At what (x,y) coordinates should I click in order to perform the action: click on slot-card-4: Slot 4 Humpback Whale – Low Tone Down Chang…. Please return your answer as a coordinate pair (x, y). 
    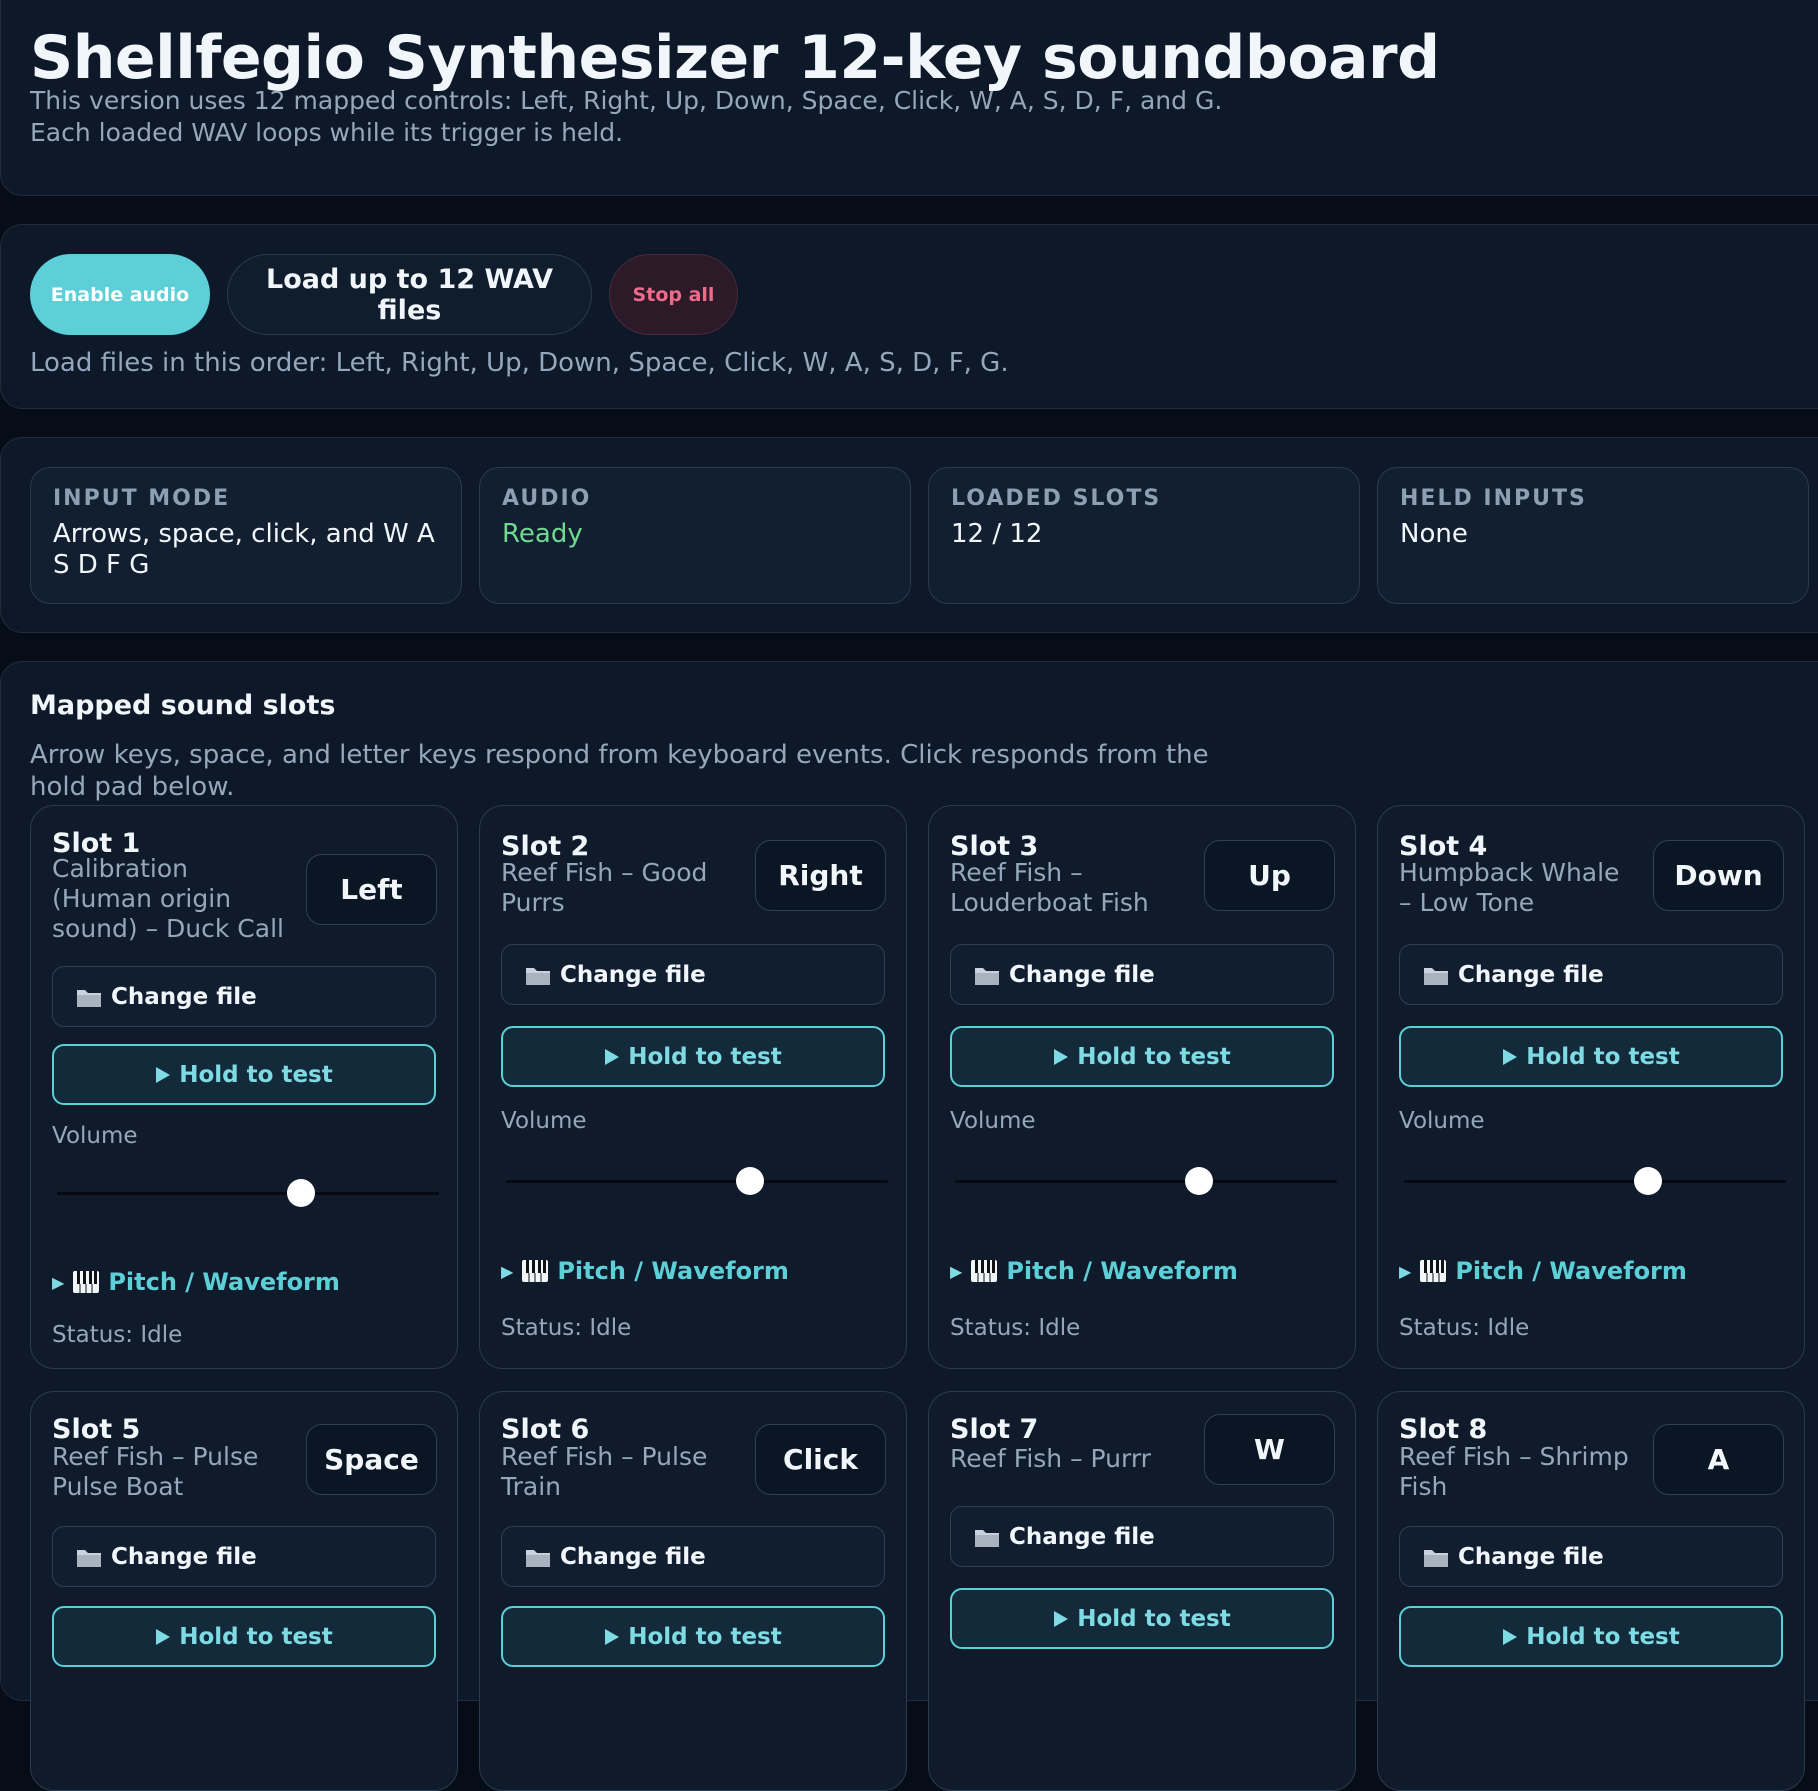
    Looking at the image, I should click on (1591, 1087).